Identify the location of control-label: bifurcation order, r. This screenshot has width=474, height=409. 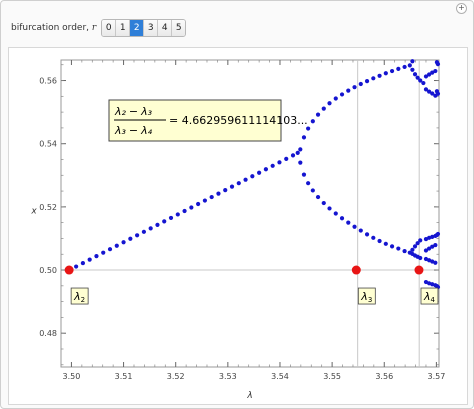
(54, 28).